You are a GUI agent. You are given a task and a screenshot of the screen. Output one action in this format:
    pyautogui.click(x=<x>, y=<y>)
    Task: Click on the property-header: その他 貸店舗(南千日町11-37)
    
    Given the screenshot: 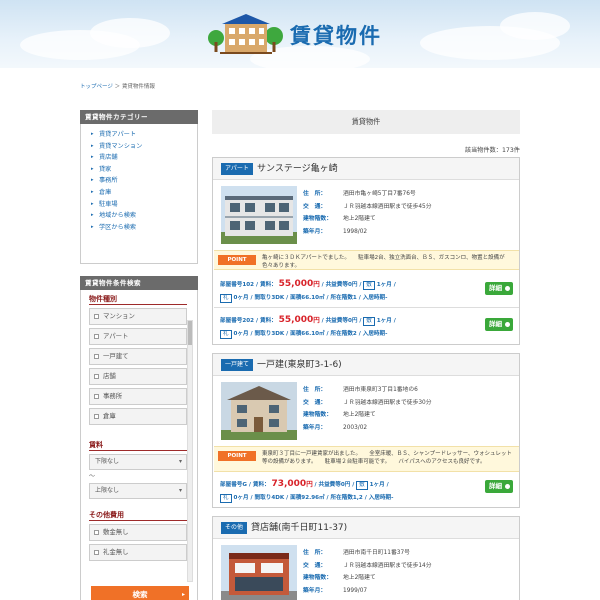 What is the action you would take?
    pyautogui.click(x=366, y=528)
    